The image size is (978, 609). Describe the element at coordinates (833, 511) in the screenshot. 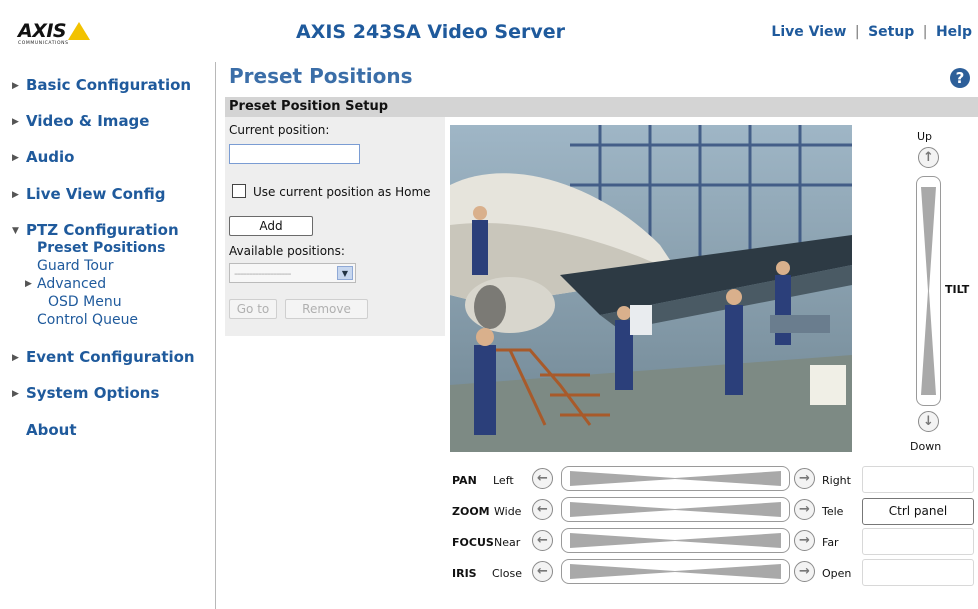

I see `zoom-tele-label: Tele` at that location.